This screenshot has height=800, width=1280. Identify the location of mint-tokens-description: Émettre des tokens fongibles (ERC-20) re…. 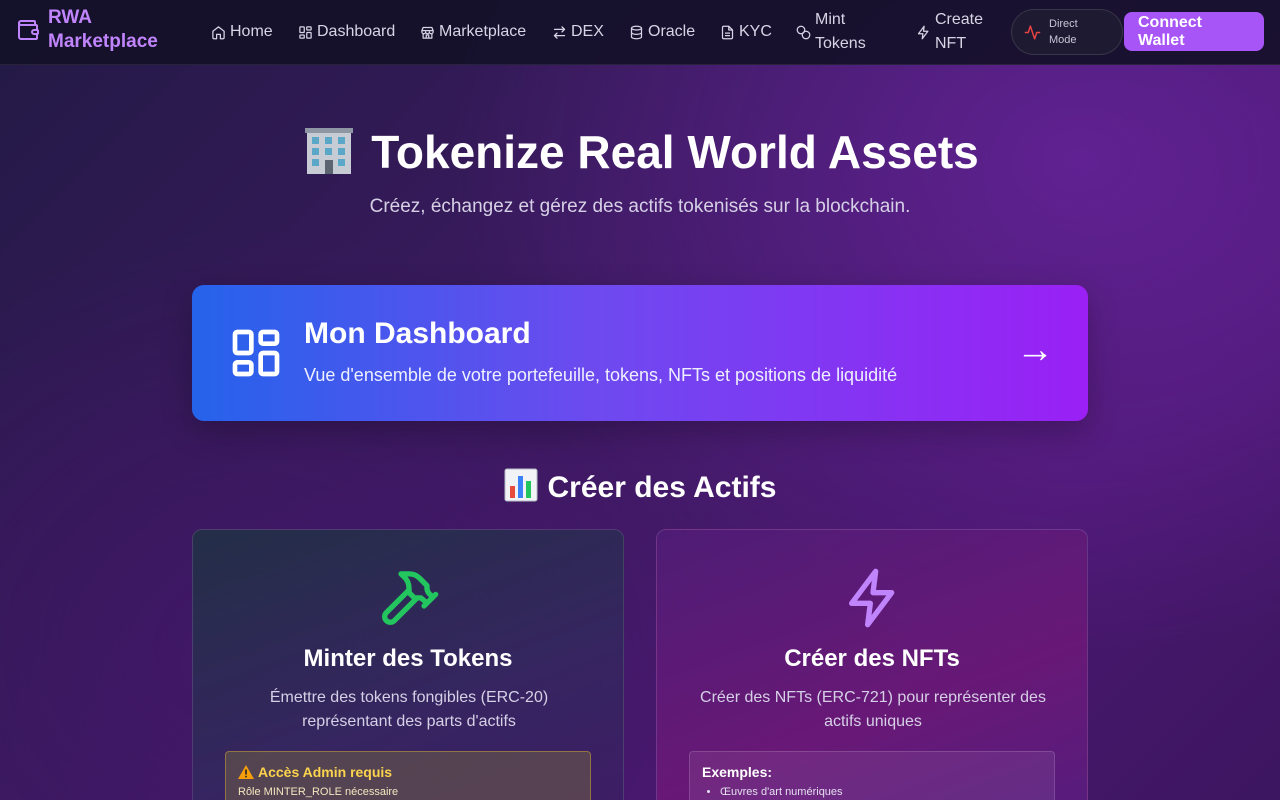
(409, 709).